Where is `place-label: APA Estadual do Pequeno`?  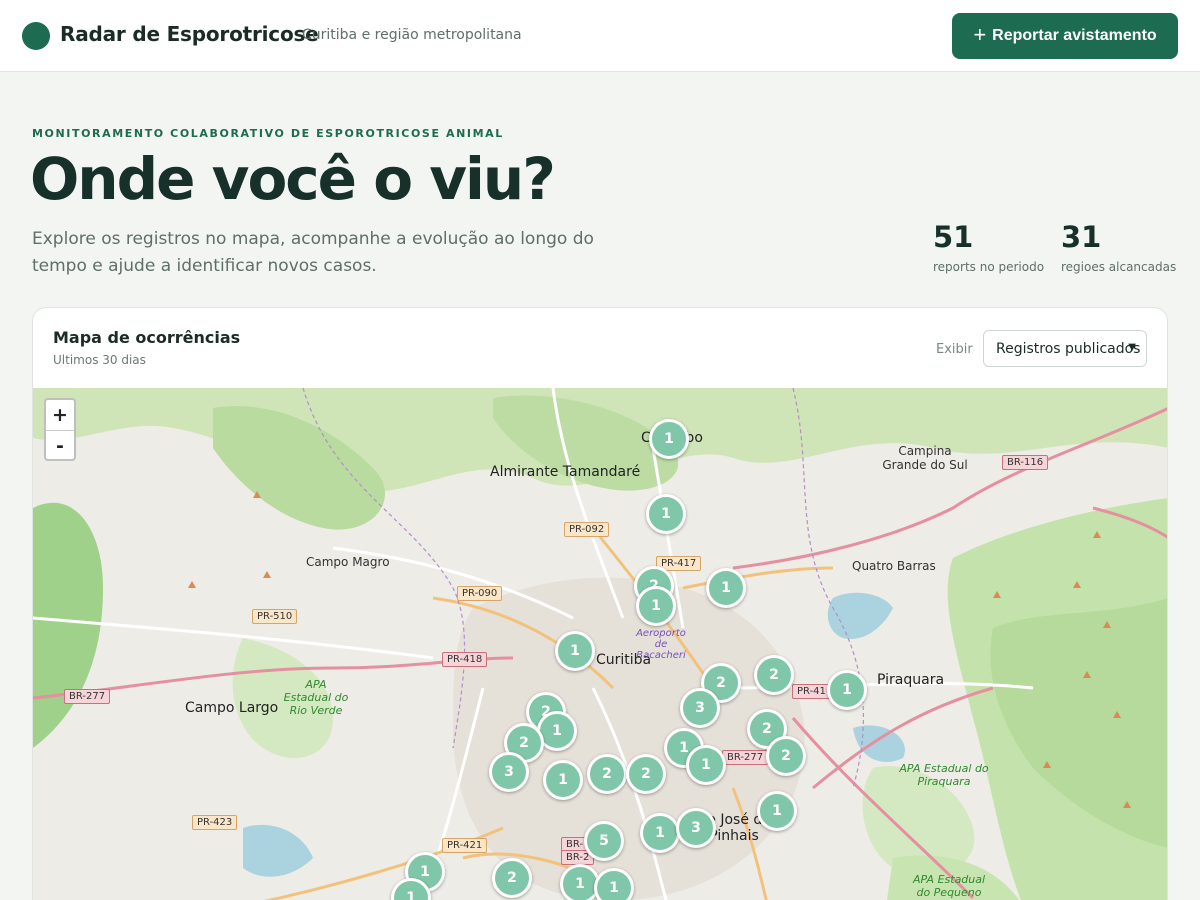
place-label: APA Estadual do Pequeno is located at coordinates (949, 886).